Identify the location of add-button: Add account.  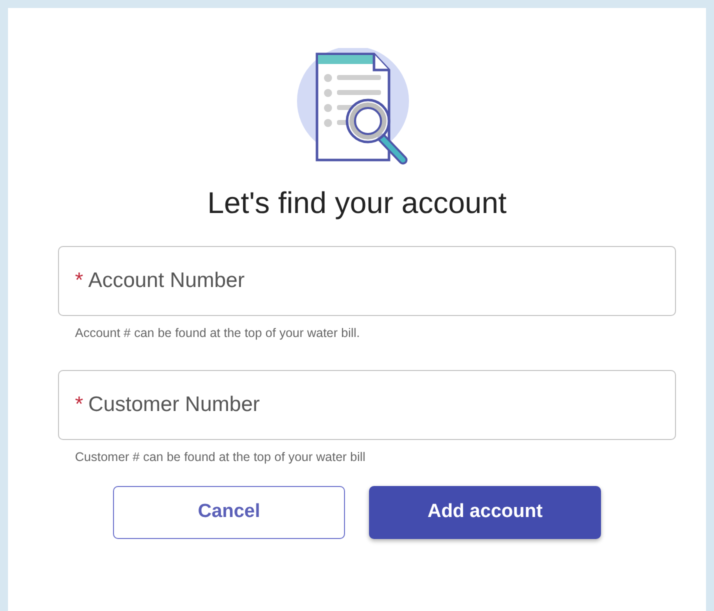
(485, 512).